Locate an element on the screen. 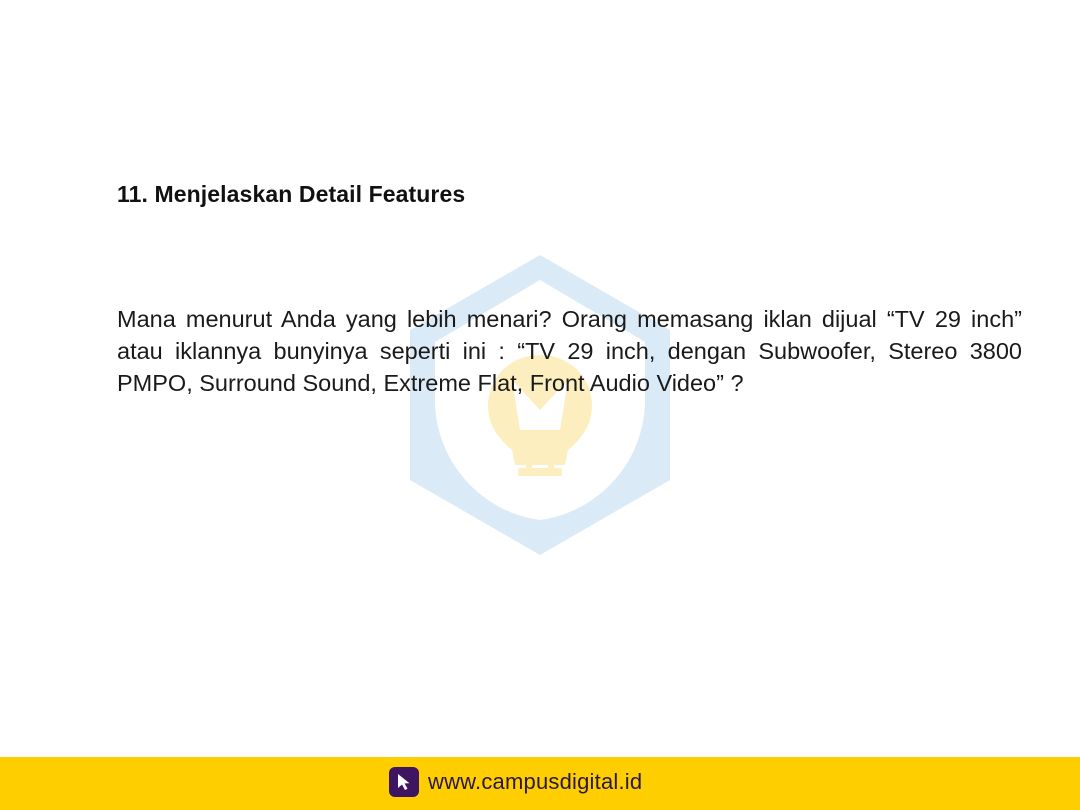 This screenshot has width=1080, height=810. slide-title: 11. Menjelaskan Detail Features is located at coordinates (291, 194).